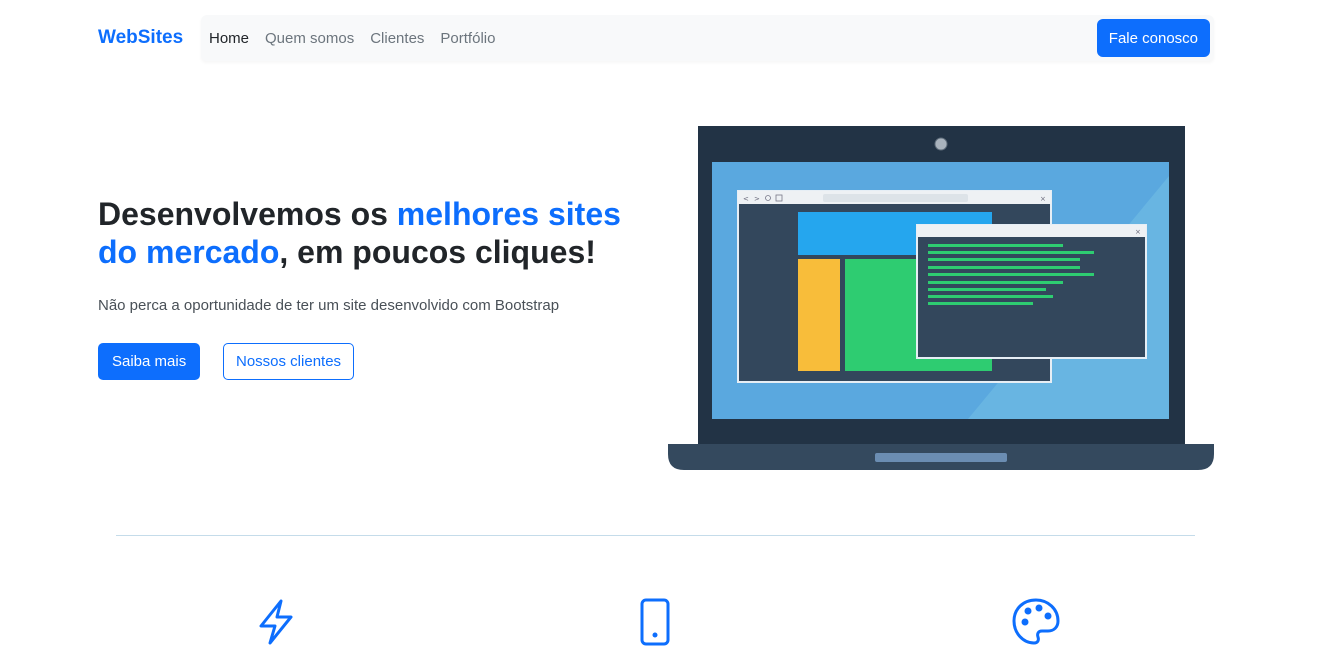  What do you see at coordinates (149, 361) in the screenshot?
I see `learn-more-button: Saiba mais` at bounding box center [149, 361].